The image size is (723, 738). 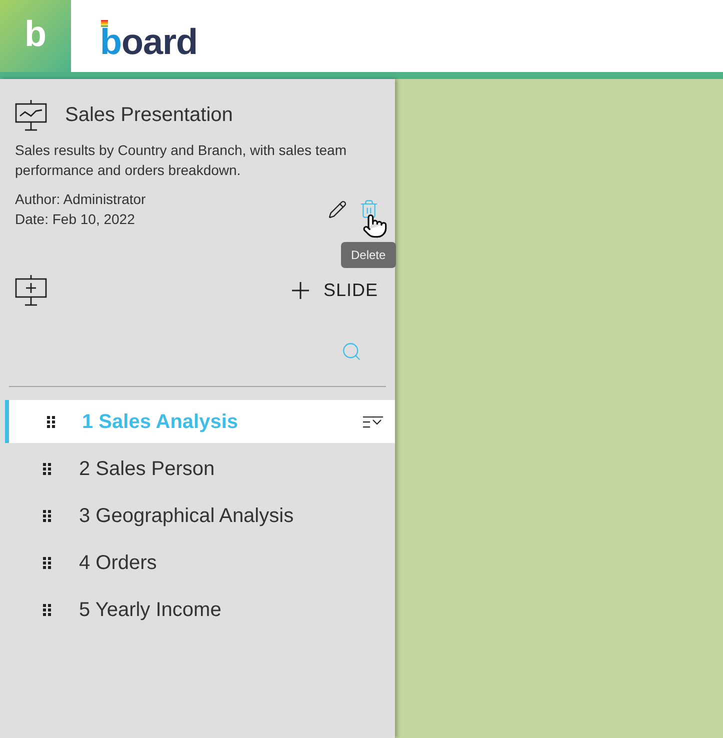 What do you see at coordinates (80, 199) in the screenshot?
I see `author-text: Author: Administrator` at bounding box center [80, 199].